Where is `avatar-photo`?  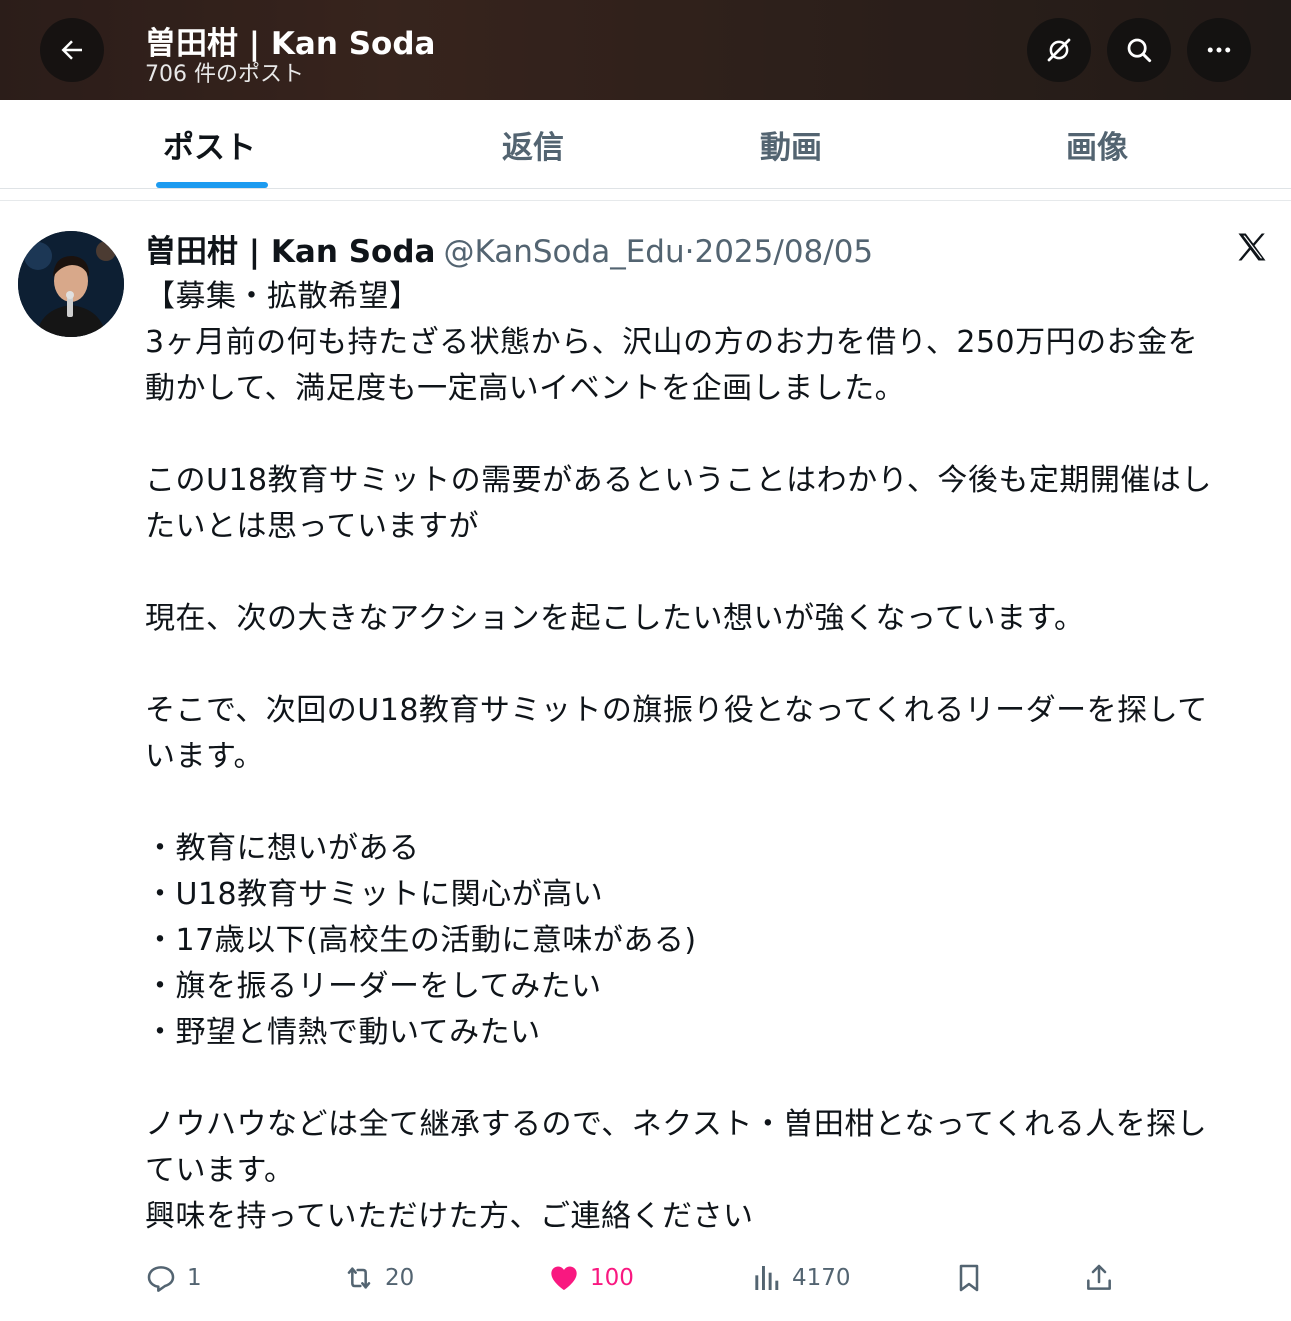
avatar-photo is located at coordinates (71, 284).